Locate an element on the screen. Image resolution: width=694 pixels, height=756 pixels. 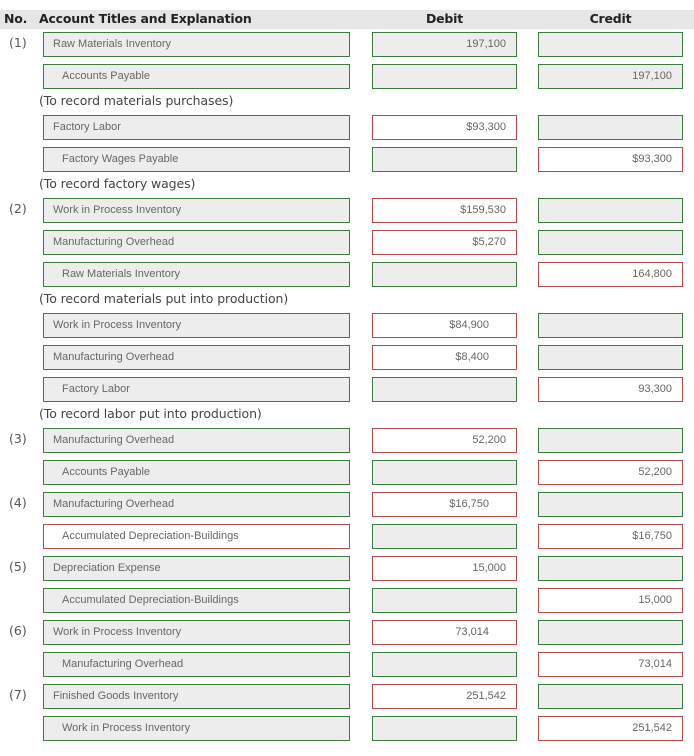
journal-row: Manufacturing Overhead $5,270 is located at coordinates (347, 246).